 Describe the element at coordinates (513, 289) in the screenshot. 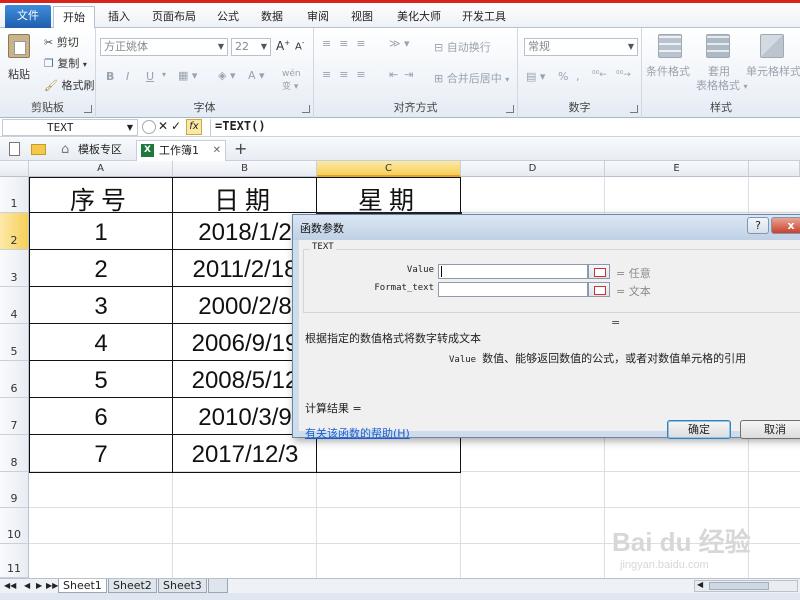

I see `format-text-input` at that location.